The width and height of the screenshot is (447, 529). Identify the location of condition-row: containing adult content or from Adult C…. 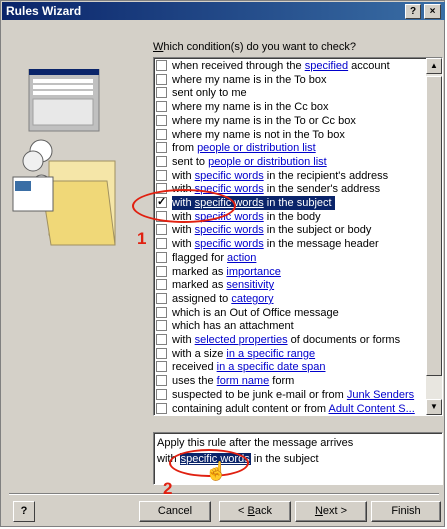
(289, 409).